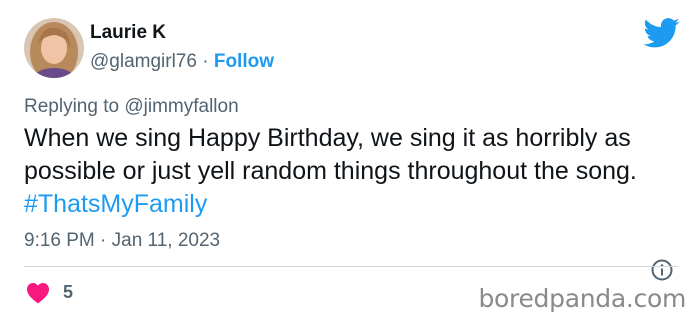 The image size is (700, 319). What do you see at coordinates (244, 61) in the screenshot?
I see `follow-button: Follow` at bounding box center [244, 61].